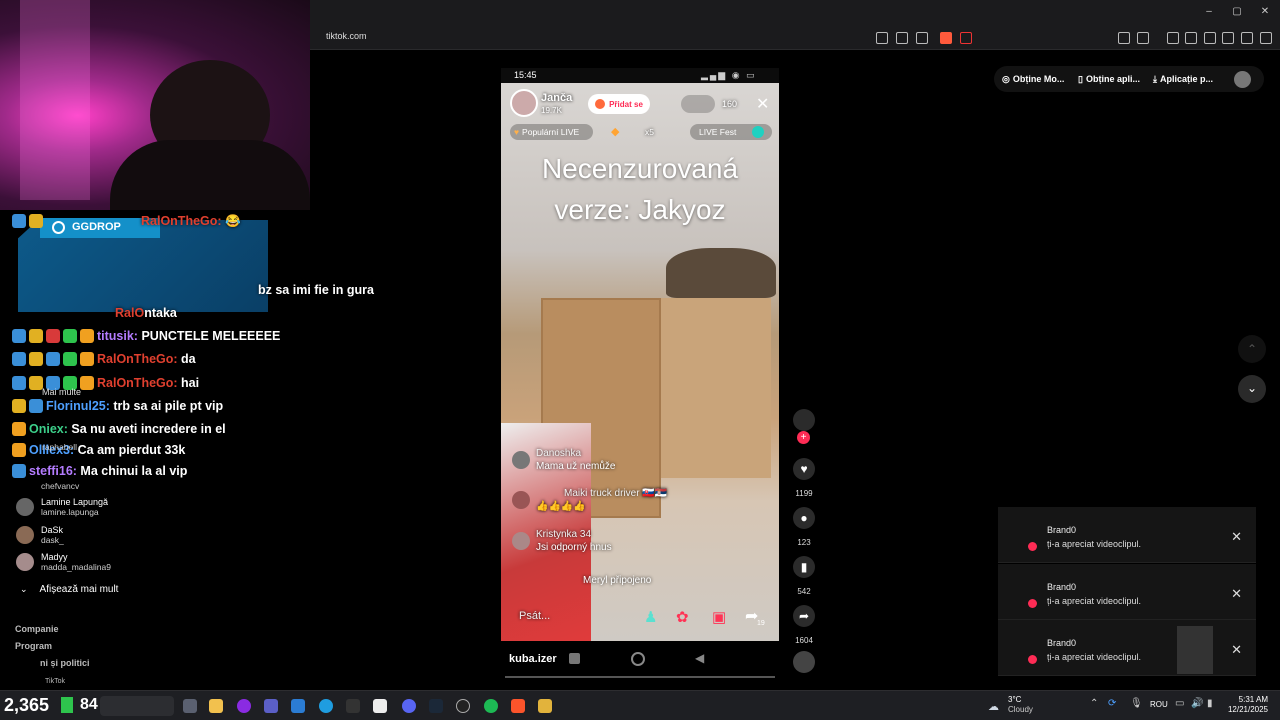 This screenshot has height=720, width=1280. What do you see at coordinates (60, 486) in the screenshot?
I see `partial-account: chefvancv` at bounding box center [60, 486].